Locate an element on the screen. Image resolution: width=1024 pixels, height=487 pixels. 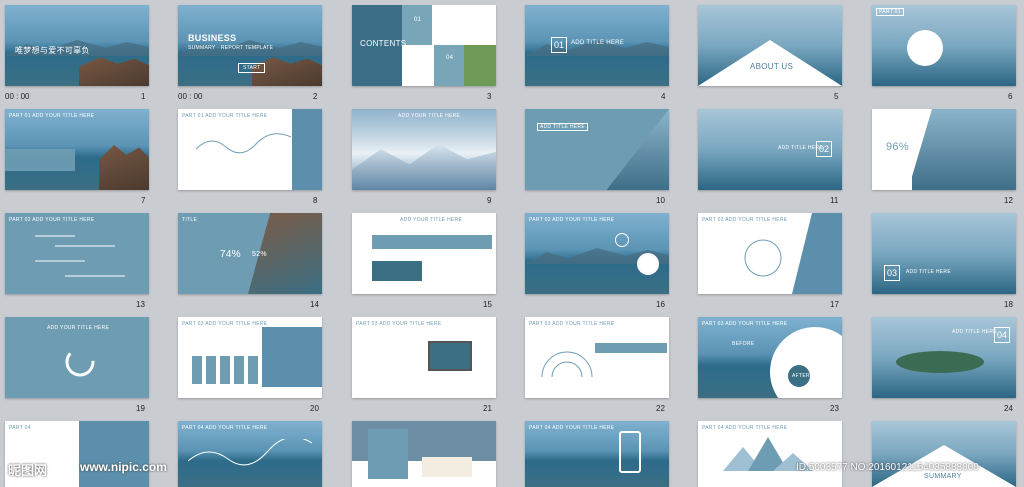
slide-bar is located at coordinates (631, 348).